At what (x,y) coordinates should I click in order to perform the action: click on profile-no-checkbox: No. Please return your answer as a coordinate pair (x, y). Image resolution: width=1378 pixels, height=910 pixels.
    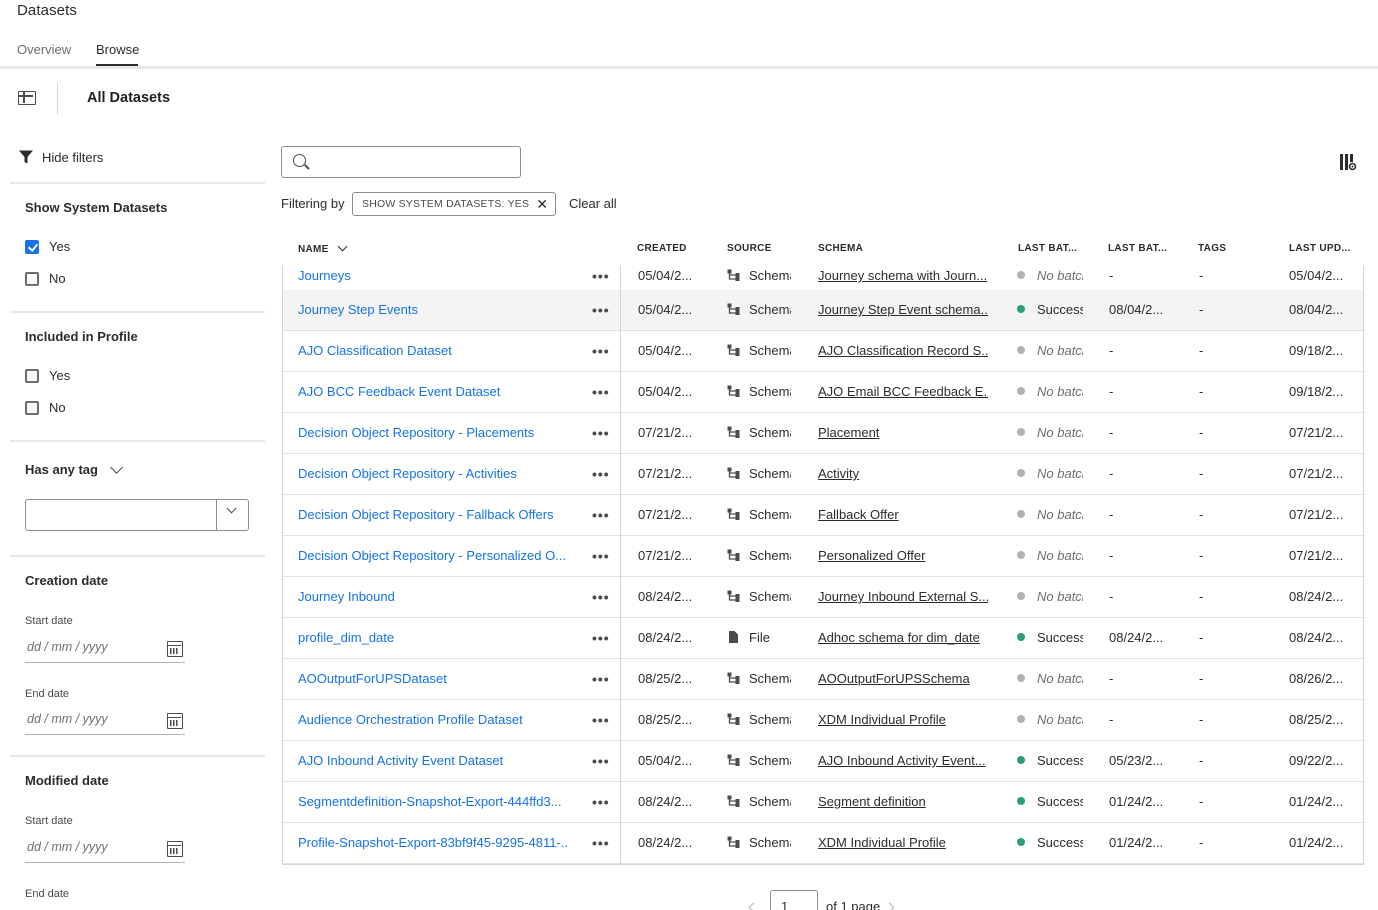
    Looking at the image, I should click on (45, 407).